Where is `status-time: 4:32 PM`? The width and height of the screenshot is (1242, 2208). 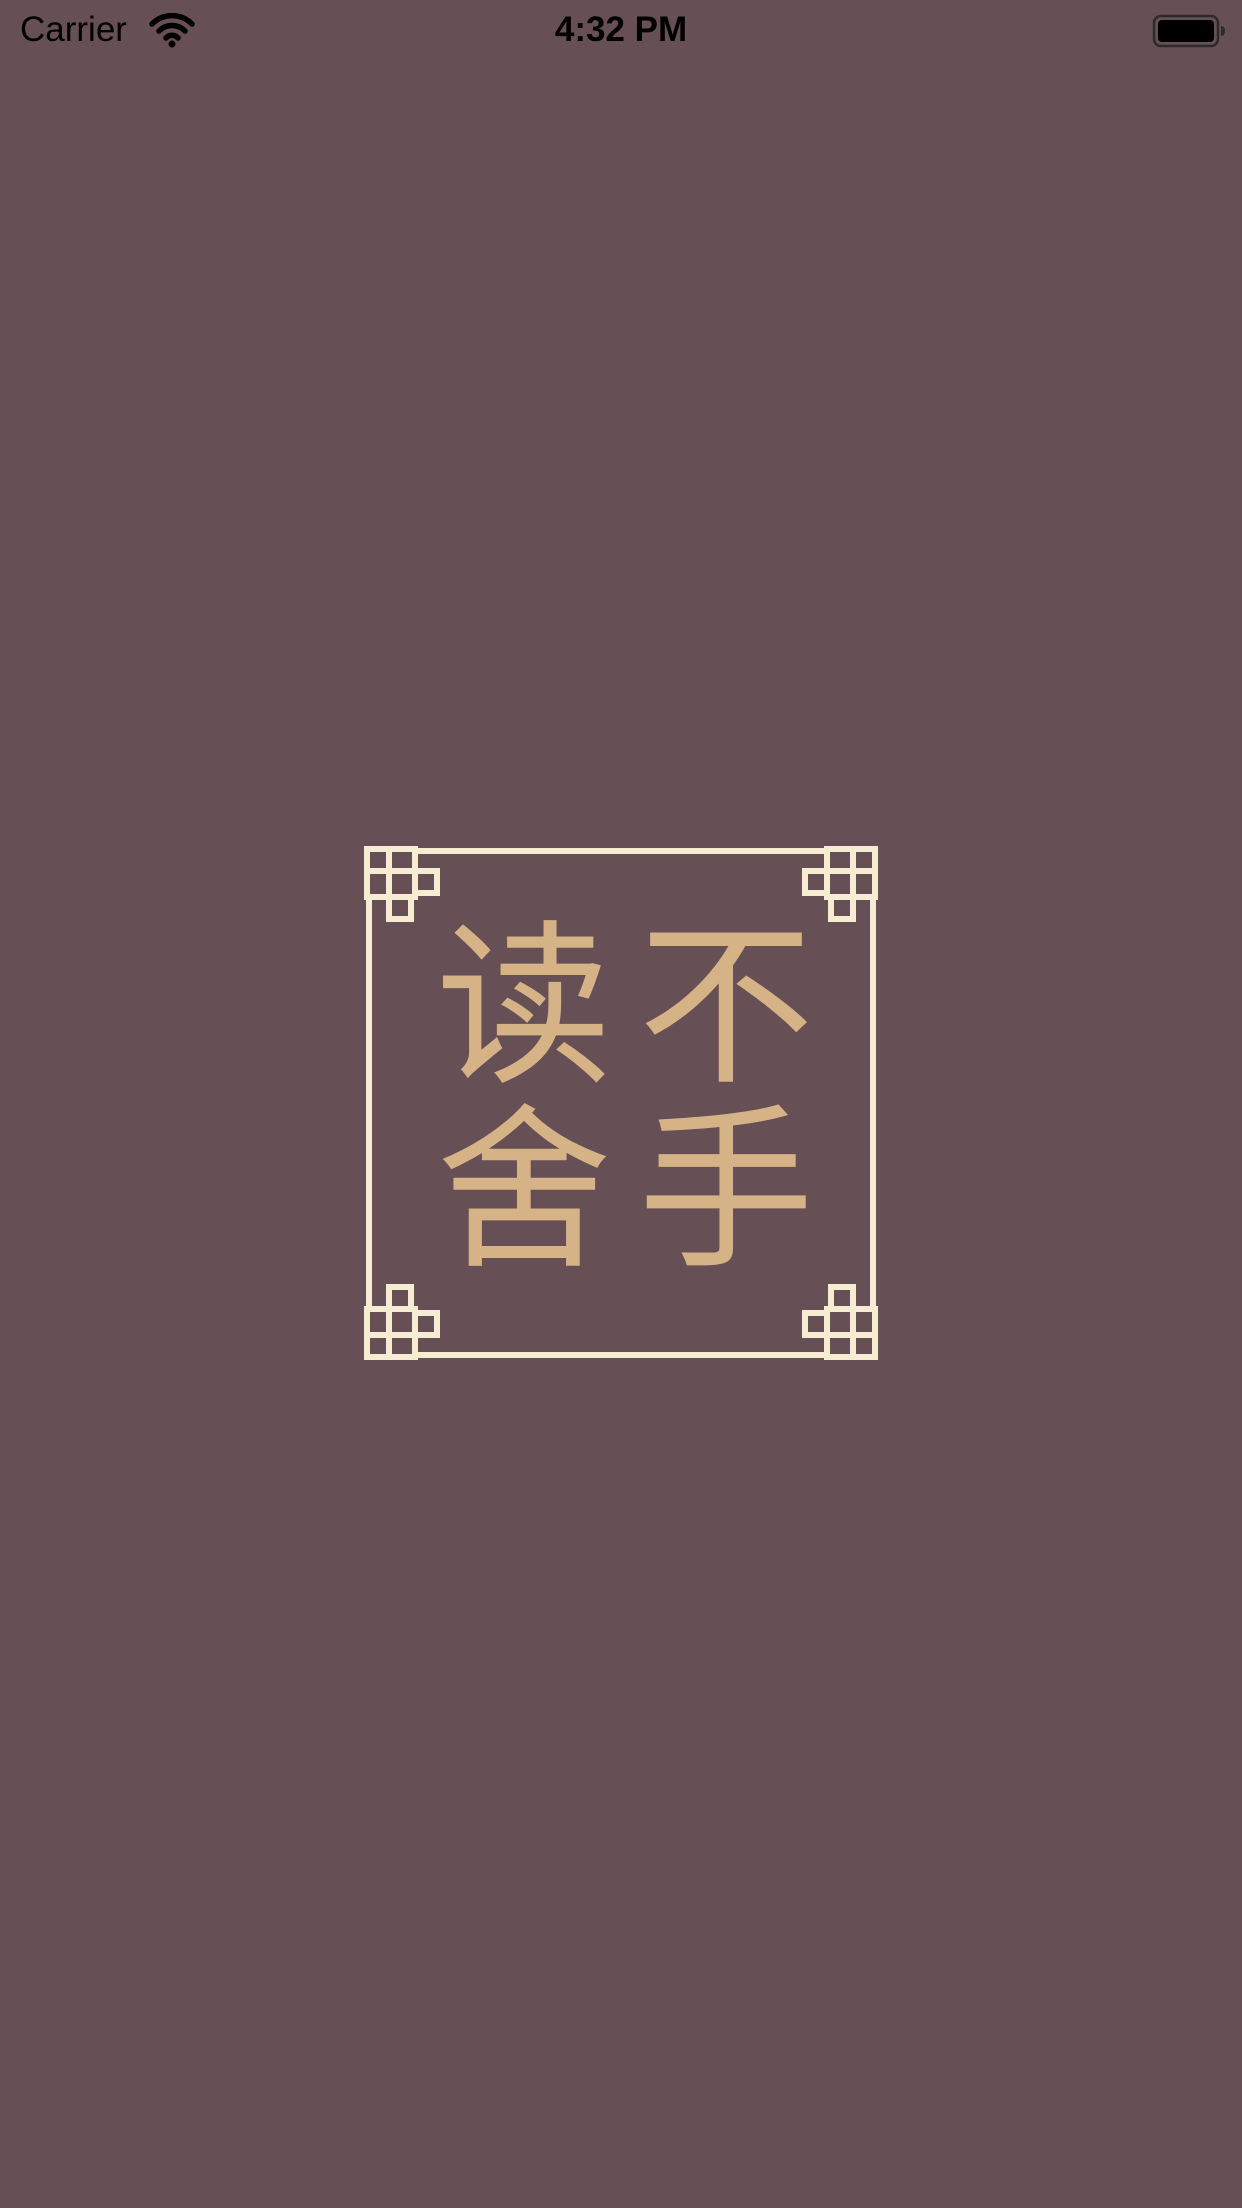
status-time: 4:32 PM is located at coordinates (621, 29).